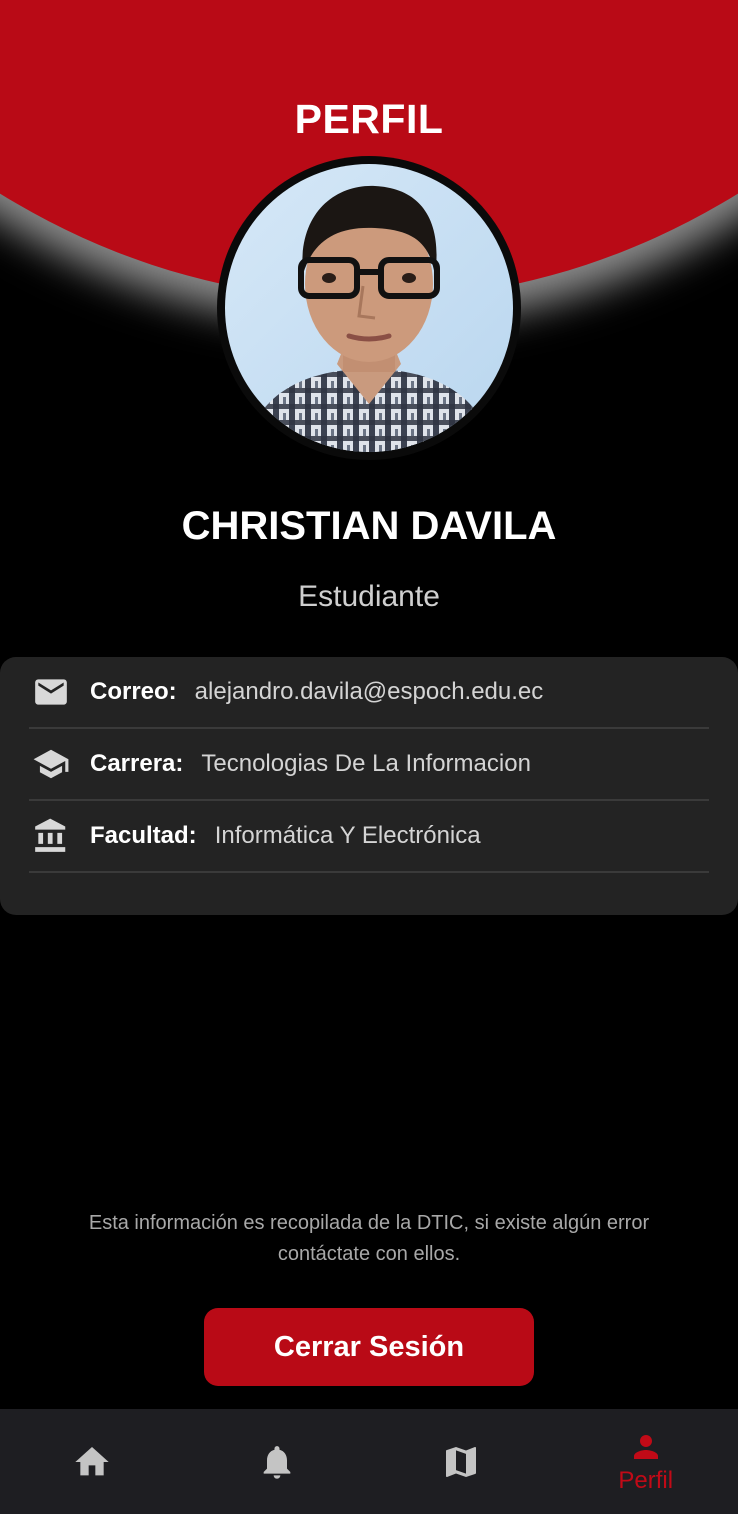 This screenshot has width=738, height=1514. I want to click on info-row-email: Correo: alejandro.davila@espoch.edu.ec, so click(369, 693).